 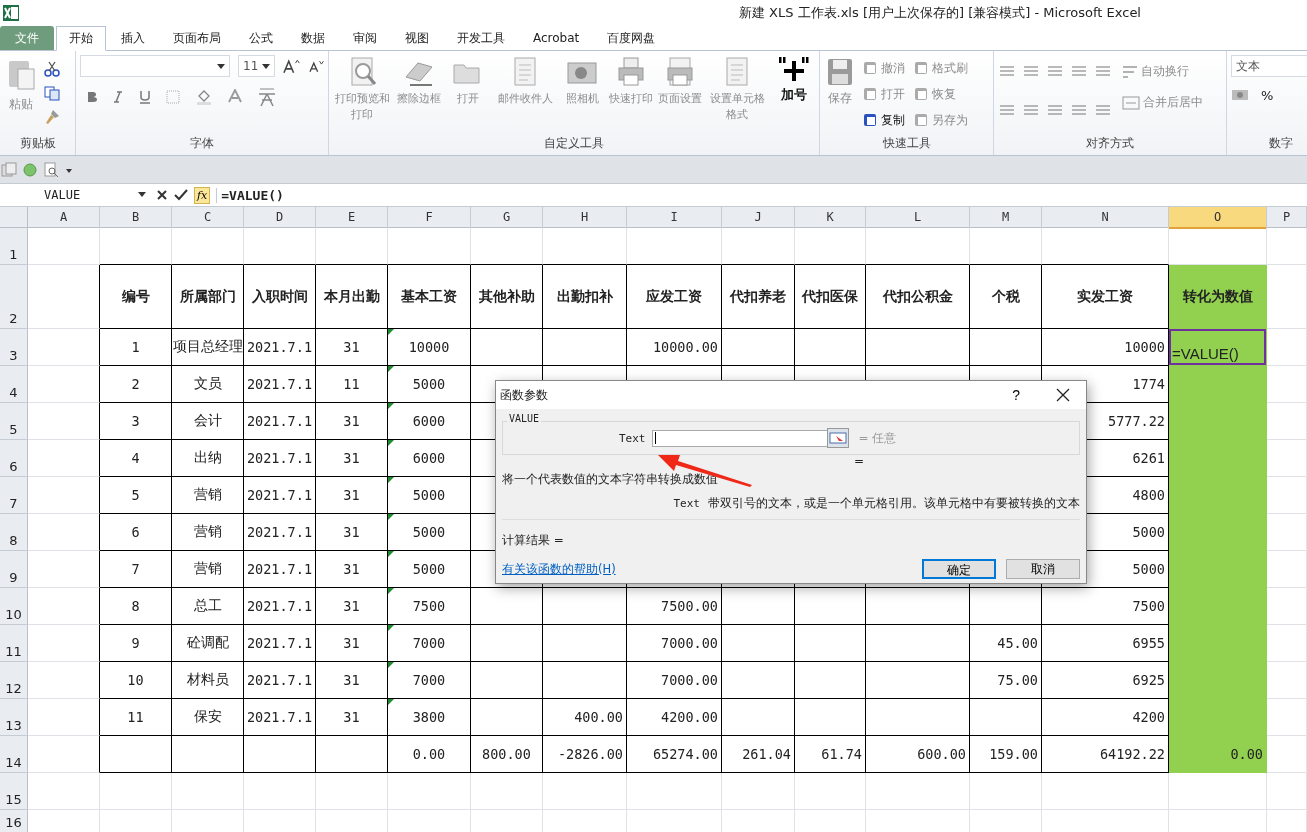 I want to click on ribbon-tab: 插入, so click(x=133, y=38).